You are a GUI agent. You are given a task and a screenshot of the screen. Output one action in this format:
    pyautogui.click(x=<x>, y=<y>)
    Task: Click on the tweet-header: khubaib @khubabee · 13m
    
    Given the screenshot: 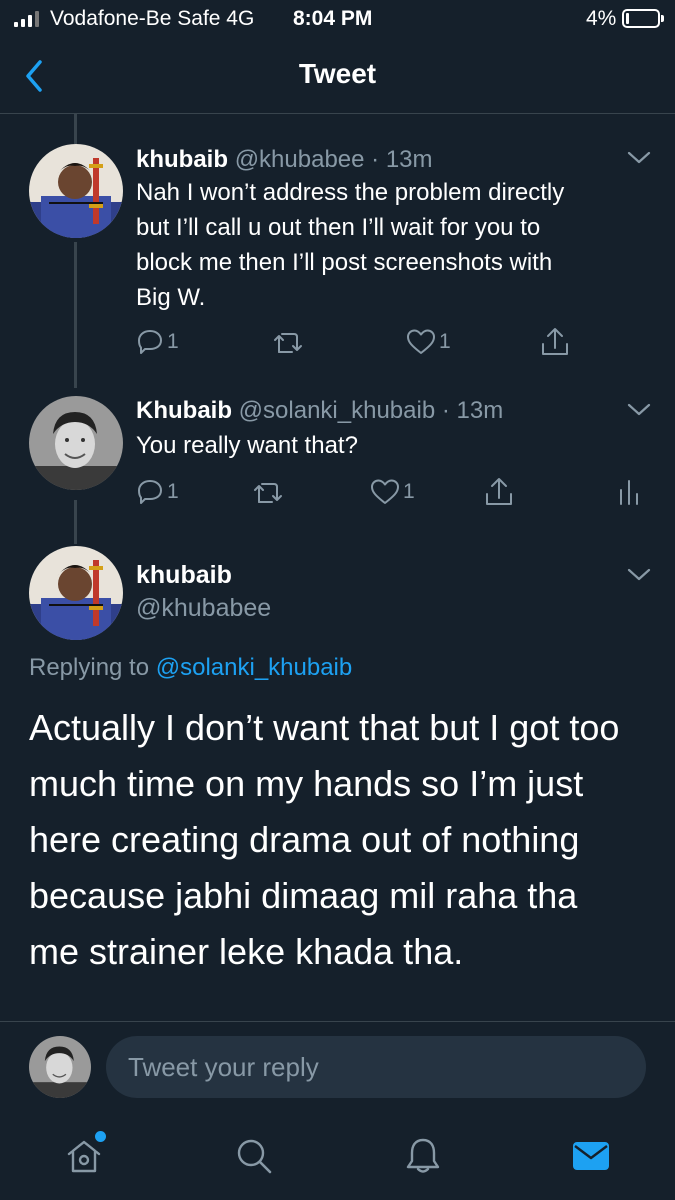 What is the action you would take?
    pyautogui.click(x=284, y=159)
    